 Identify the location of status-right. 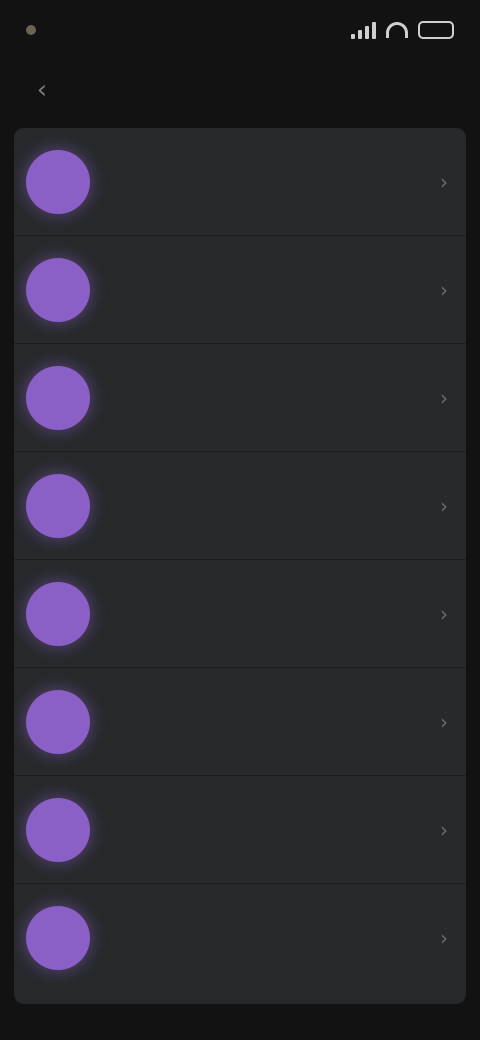
(402, 30).